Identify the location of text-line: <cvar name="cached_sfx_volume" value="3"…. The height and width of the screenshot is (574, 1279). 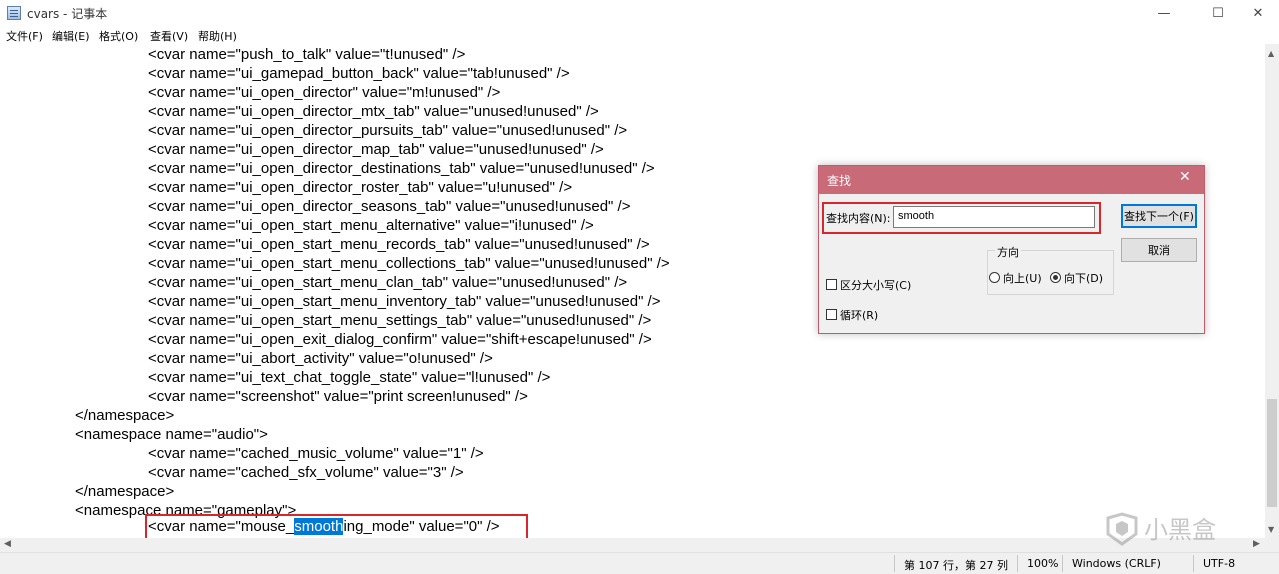
(306, 472).